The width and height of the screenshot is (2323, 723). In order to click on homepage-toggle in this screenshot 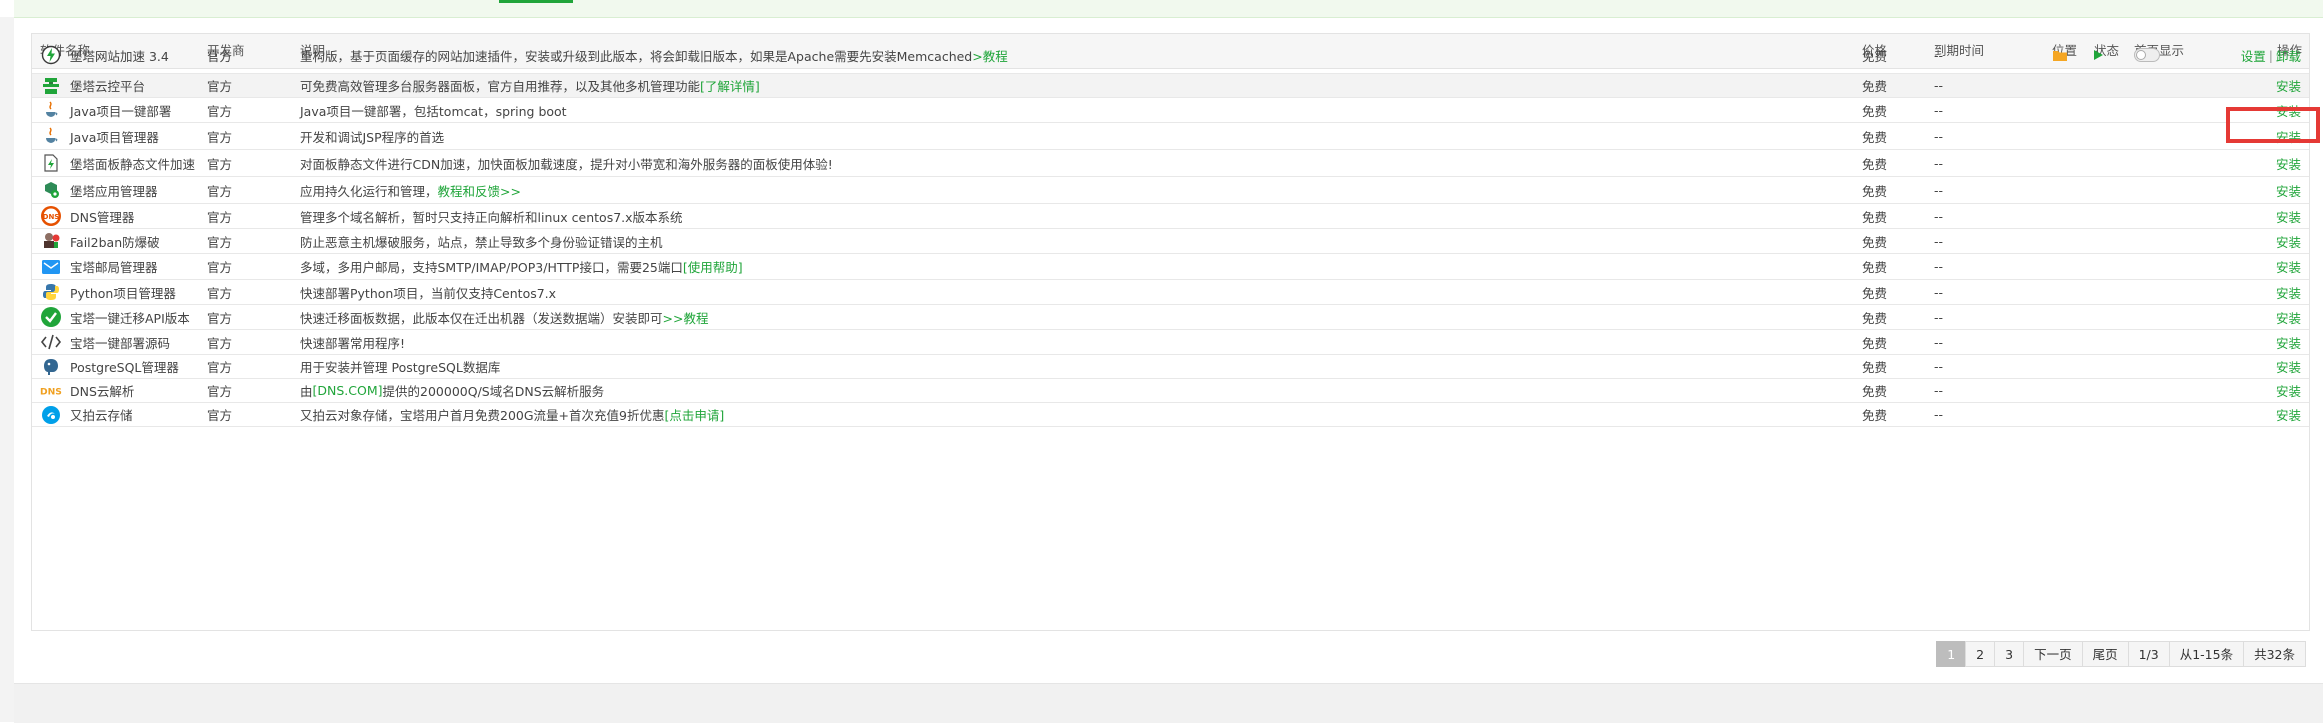, I will do `click(2147, 55)`.